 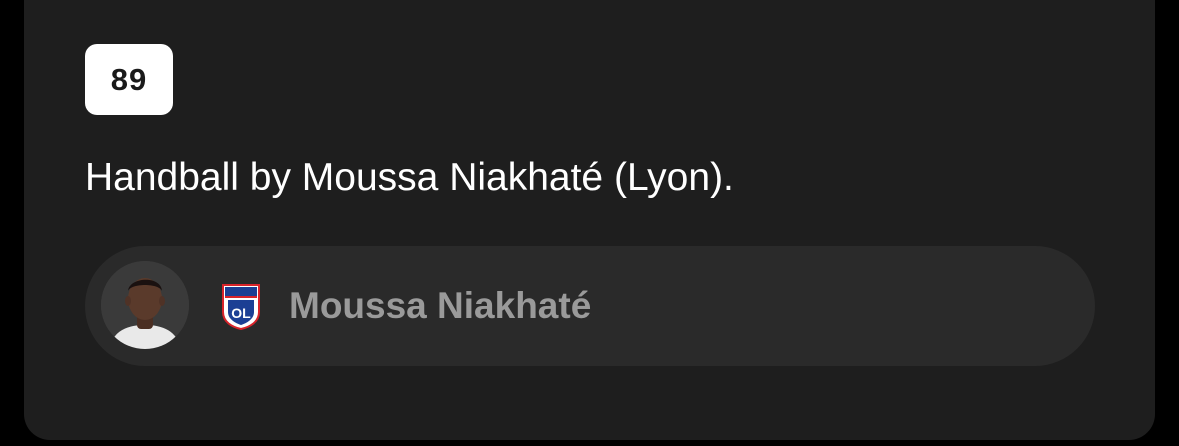 I want to click on lyon-crest-icon: OL, so click(x=241, y=306).